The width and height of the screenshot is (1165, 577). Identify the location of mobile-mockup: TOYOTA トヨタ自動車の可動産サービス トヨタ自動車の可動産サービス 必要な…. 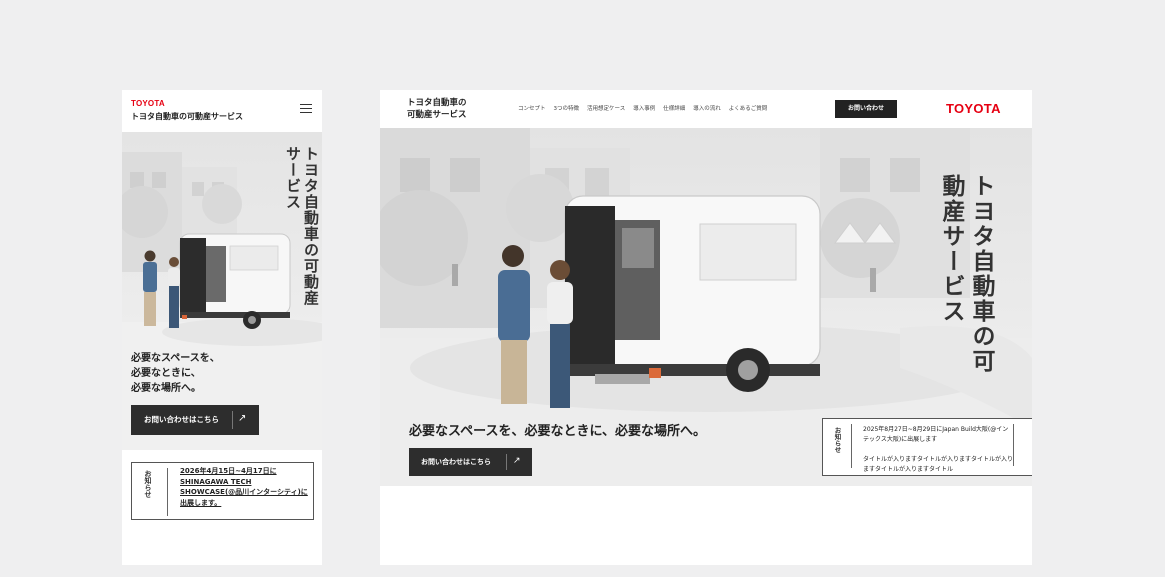
(222, 327).